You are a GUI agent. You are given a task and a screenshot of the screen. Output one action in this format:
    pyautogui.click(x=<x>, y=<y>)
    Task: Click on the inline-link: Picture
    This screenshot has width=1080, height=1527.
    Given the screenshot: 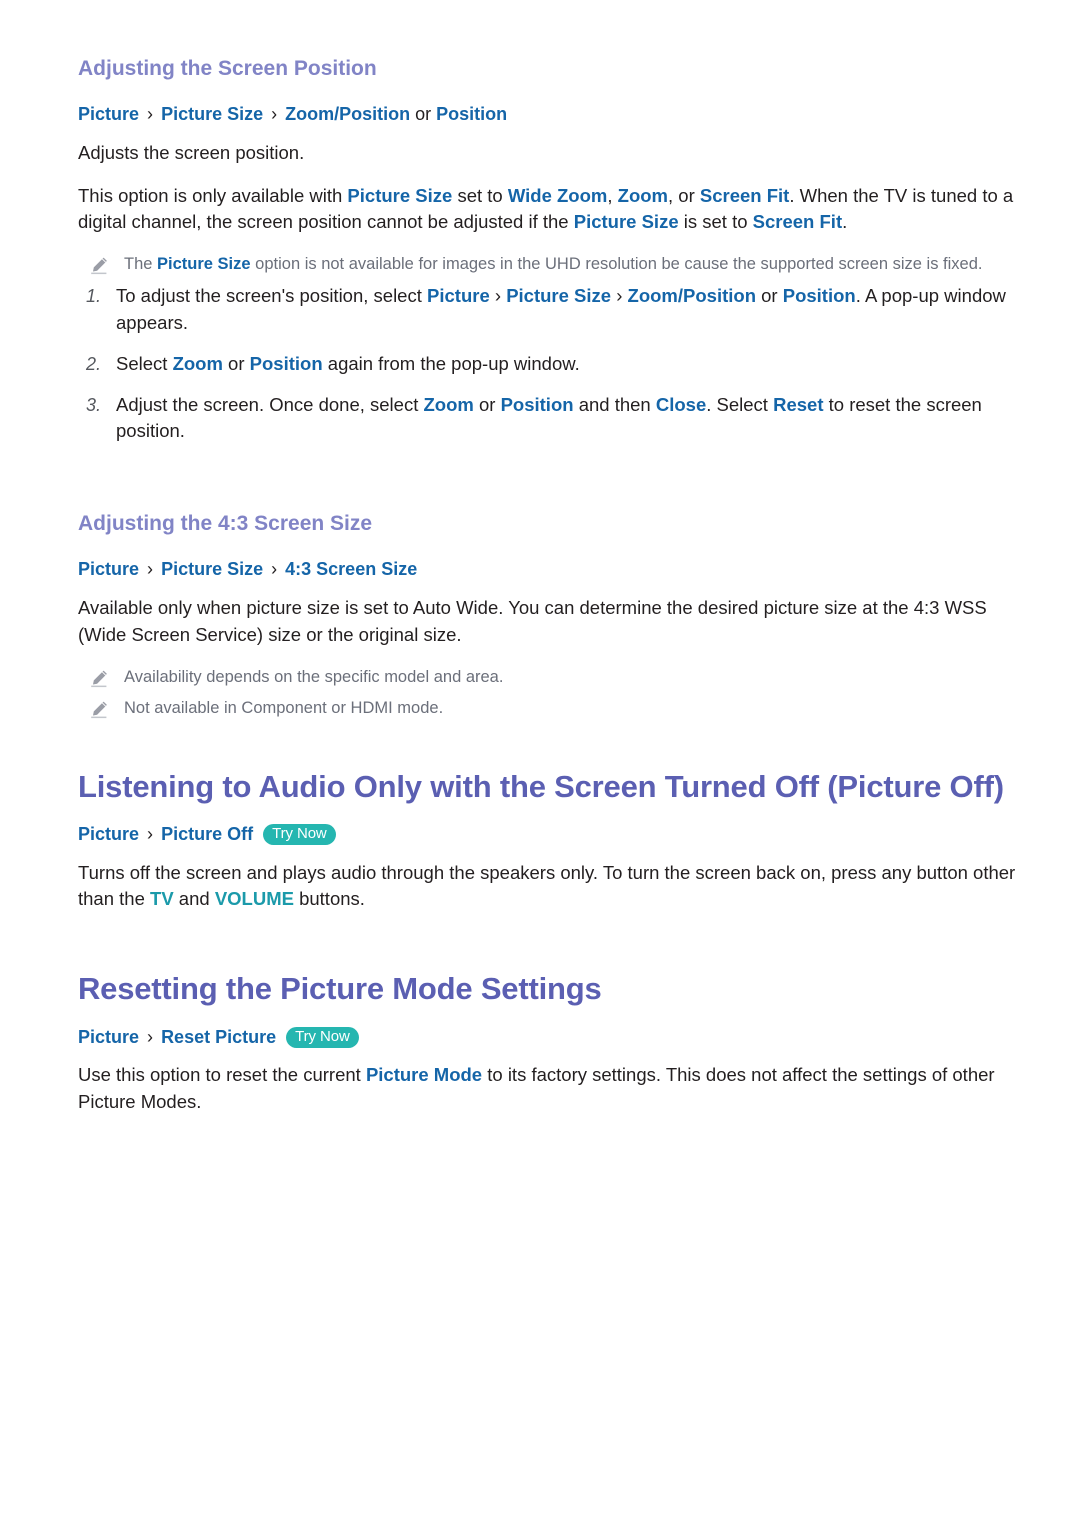 What is the action you would take?
    pyautogui.click(x=458, y=295)
    